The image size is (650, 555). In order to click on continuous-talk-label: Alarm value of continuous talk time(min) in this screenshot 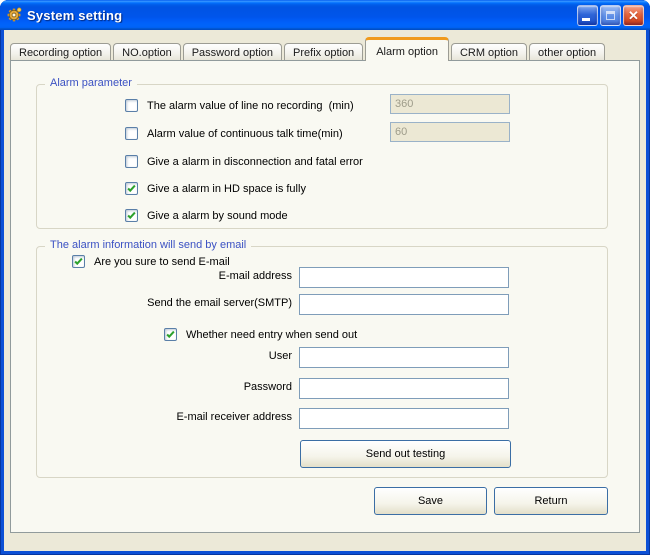, I will do `click(245, 133)`.